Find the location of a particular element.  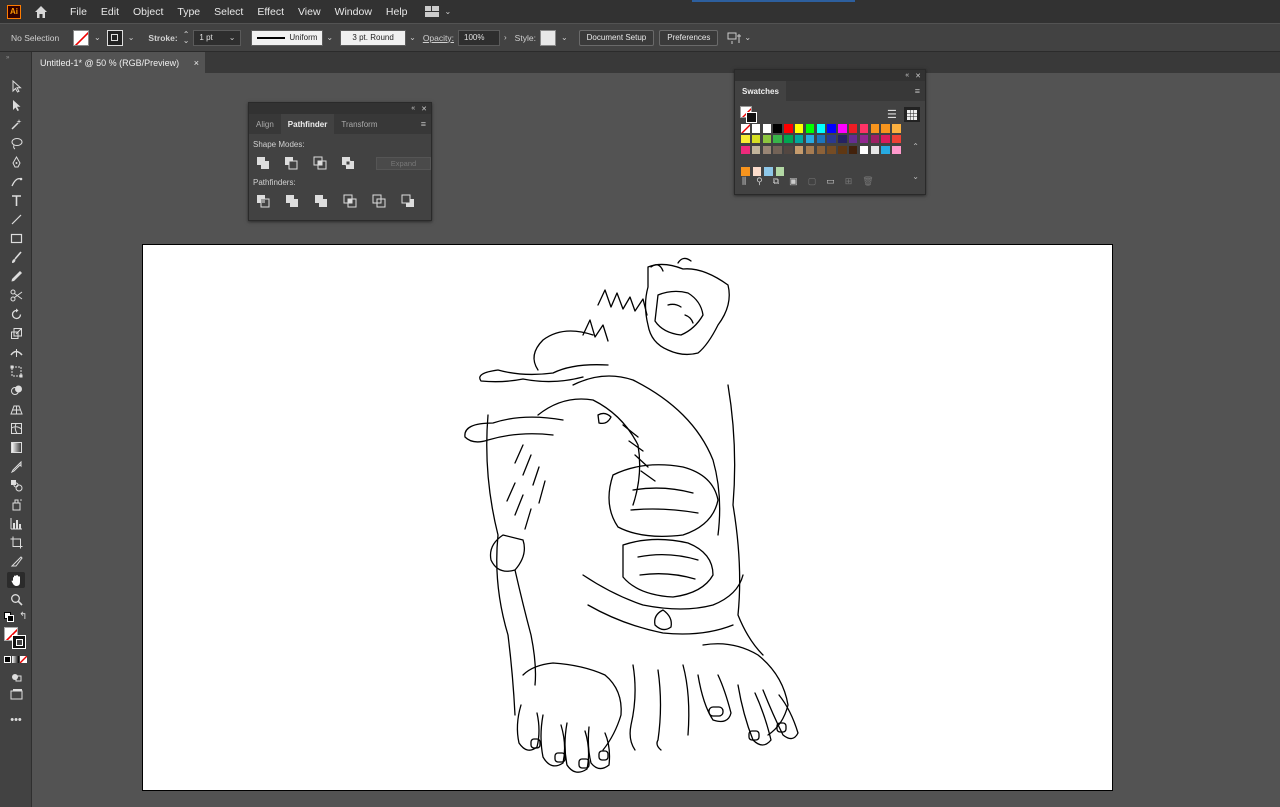

menu-help: Help is located at coordinates (397, 12).